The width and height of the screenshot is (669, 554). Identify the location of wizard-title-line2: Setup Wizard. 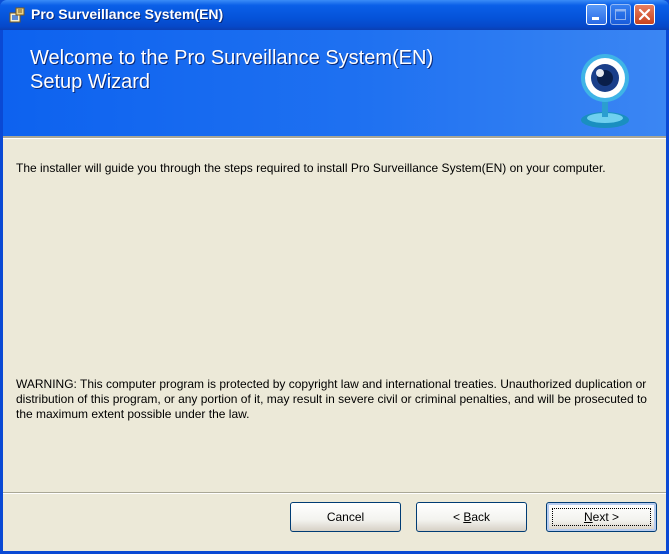
(90, 82).